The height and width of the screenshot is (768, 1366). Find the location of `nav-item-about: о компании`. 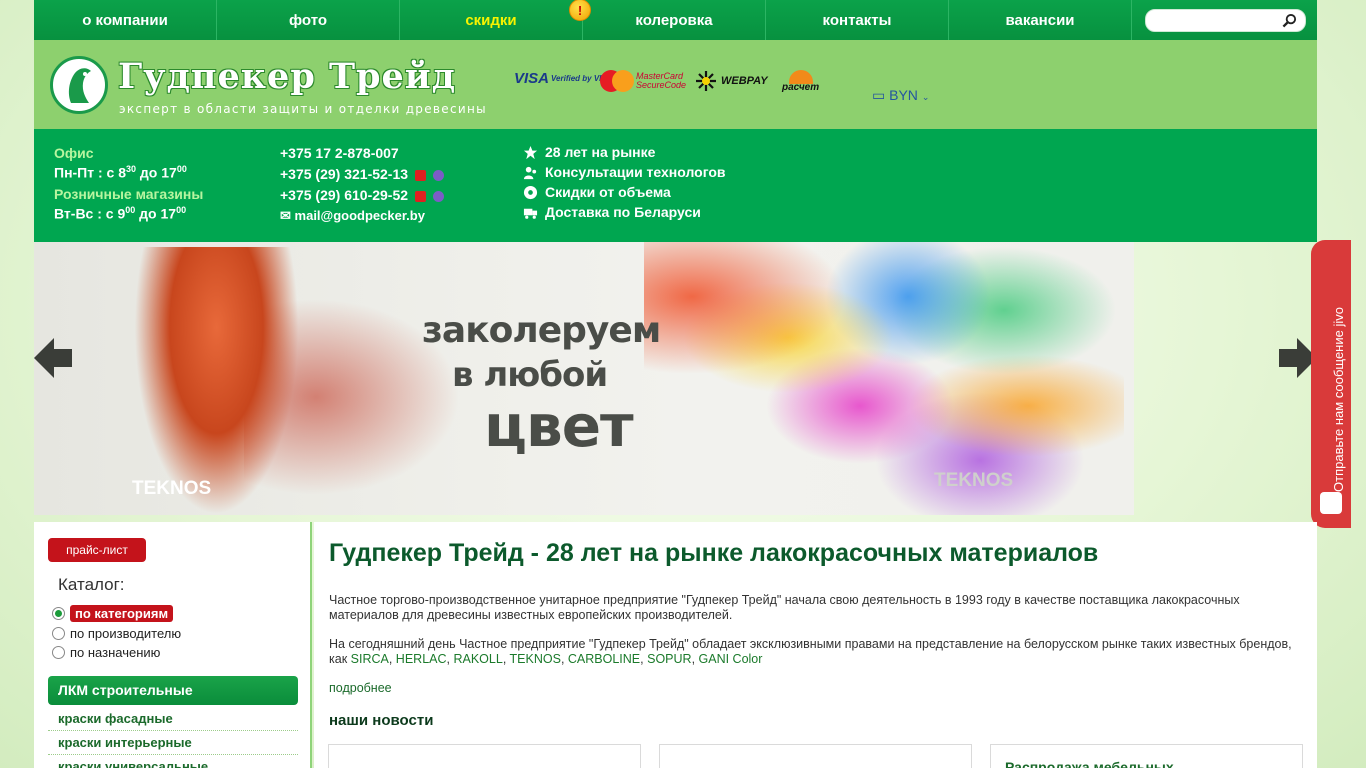

nav-item-about: о компании is located at coordinates (125, 20).